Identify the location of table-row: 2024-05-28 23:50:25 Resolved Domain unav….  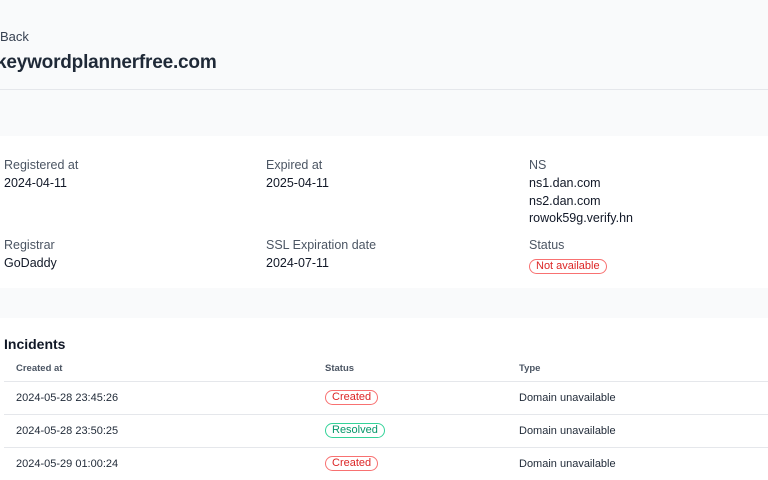
(386, 431).